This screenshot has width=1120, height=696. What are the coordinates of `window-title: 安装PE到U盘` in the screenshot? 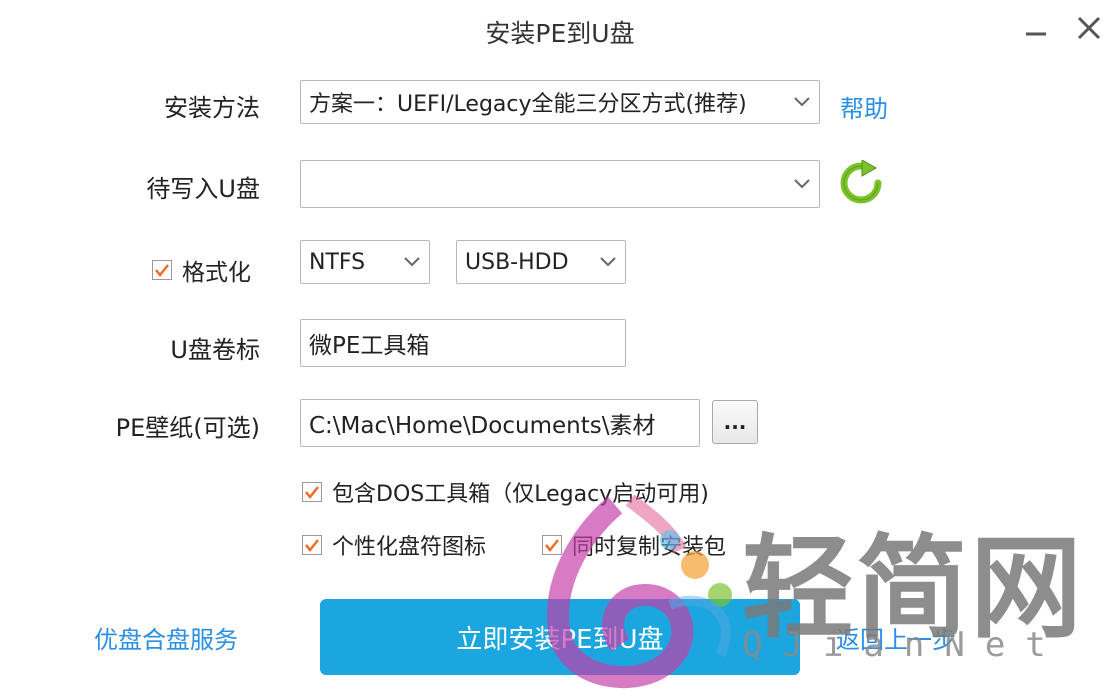 It's located at (560, 33).